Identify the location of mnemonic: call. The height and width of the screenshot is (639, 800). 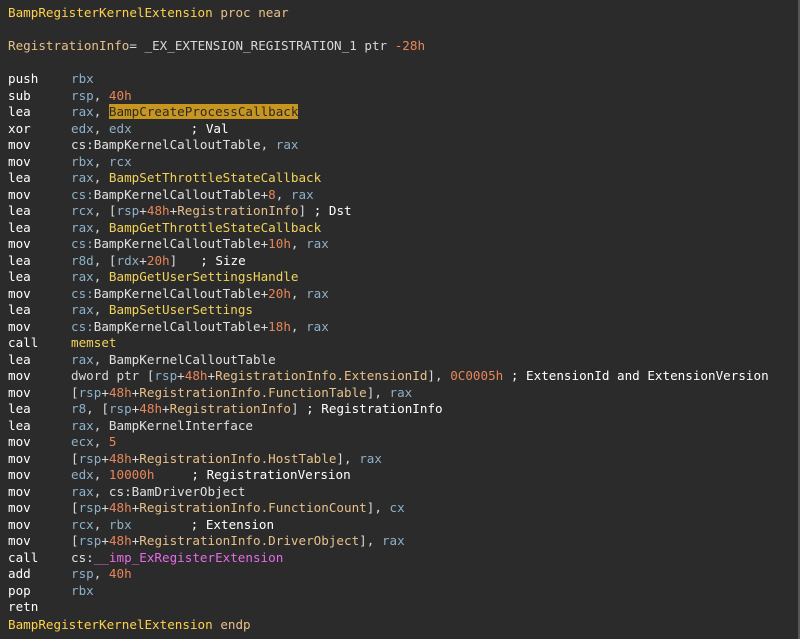
(23, 342).